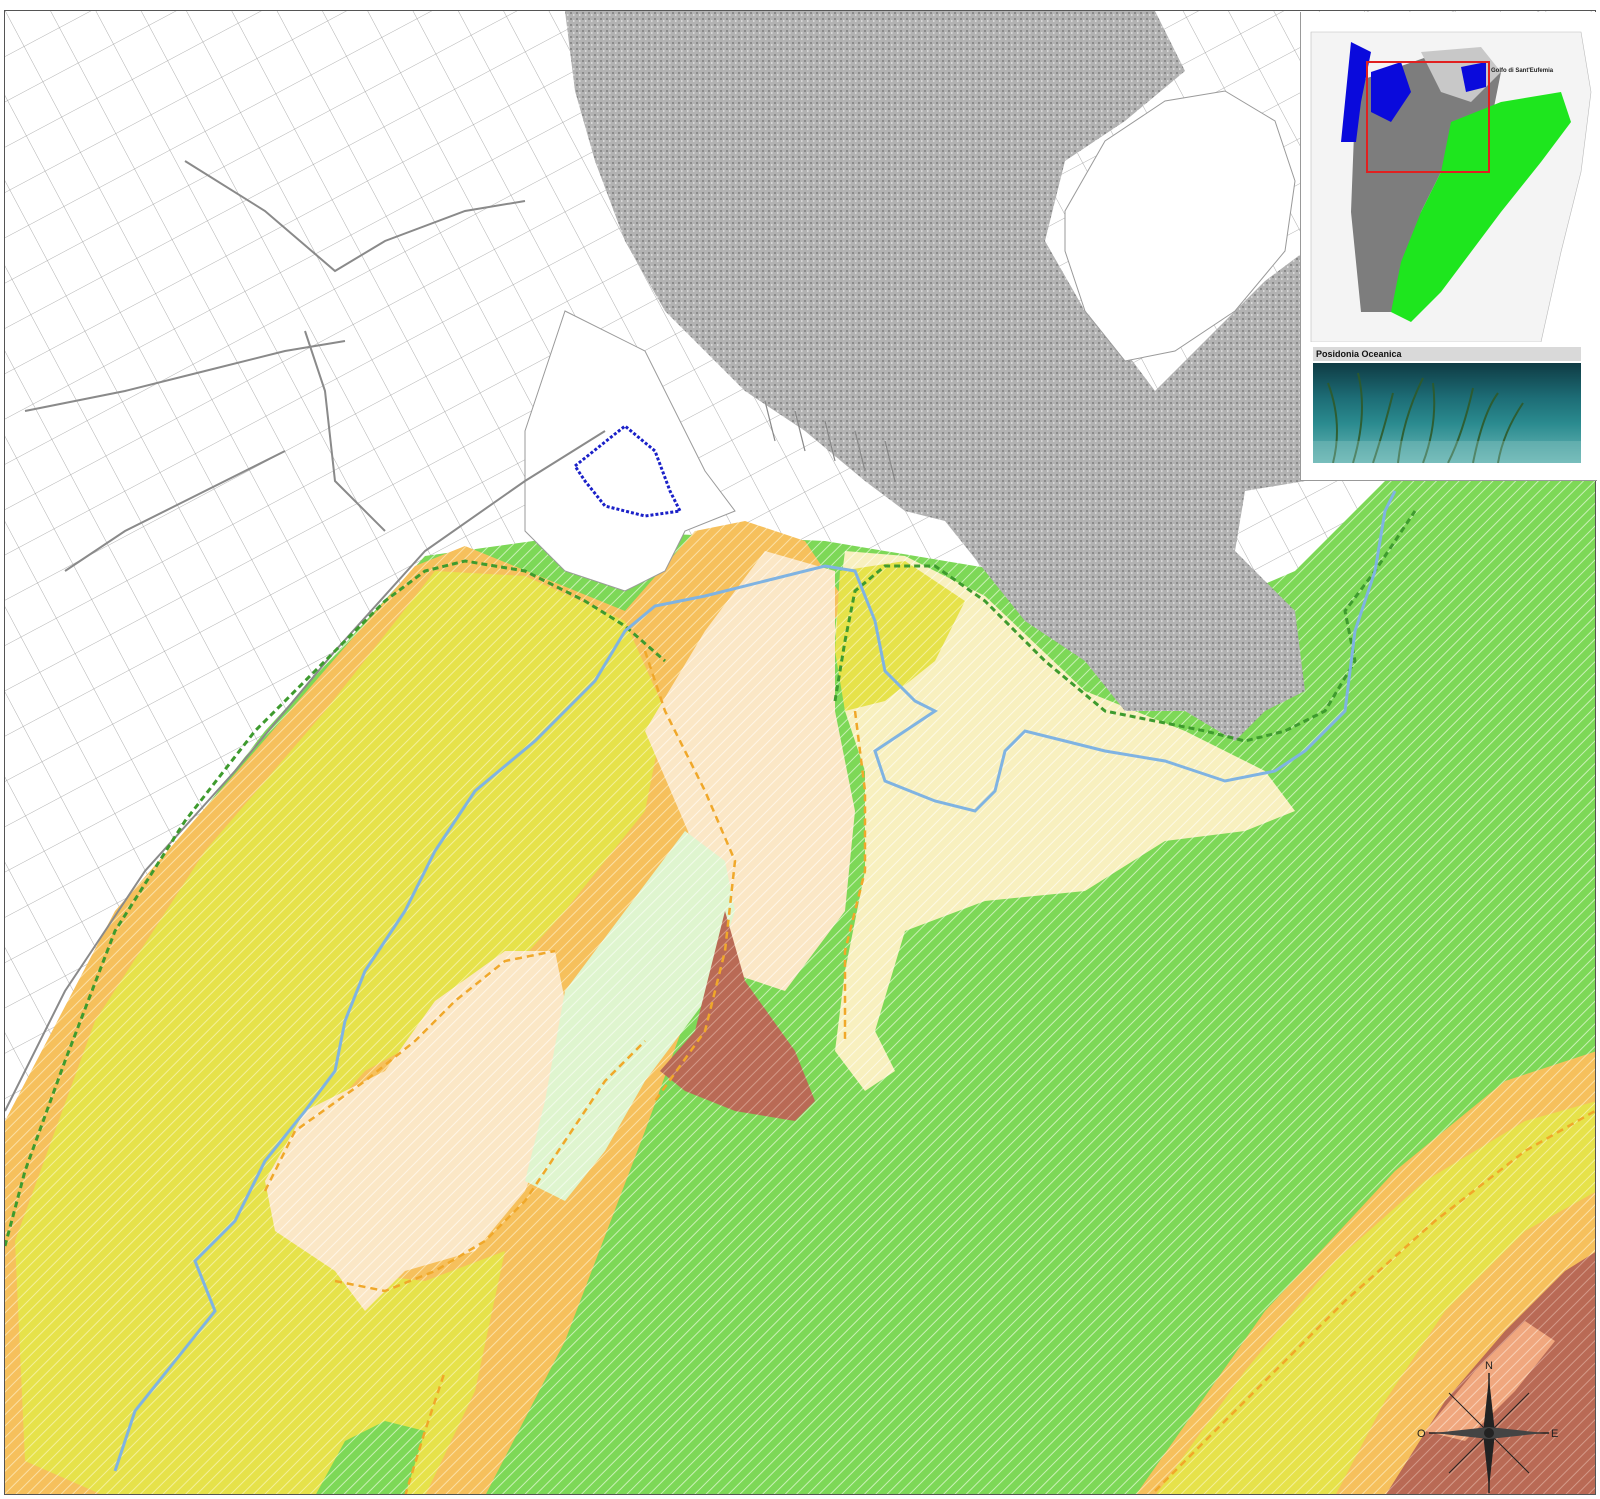 Image resolution: width=1600 pixels, height=1499 pixels. I want to click on inset-photo-caption: Posidonia Oceanica, so click(1447, 354).